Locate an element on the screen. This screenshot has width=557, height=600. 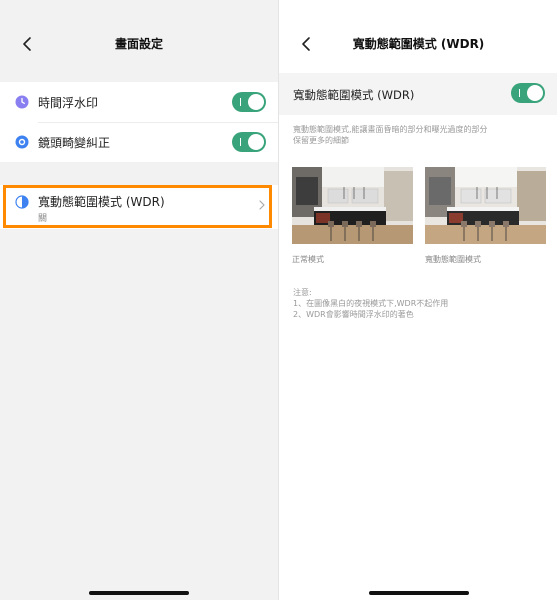
setting-label: 時間浮水印 is located at coordinates (68, 103).